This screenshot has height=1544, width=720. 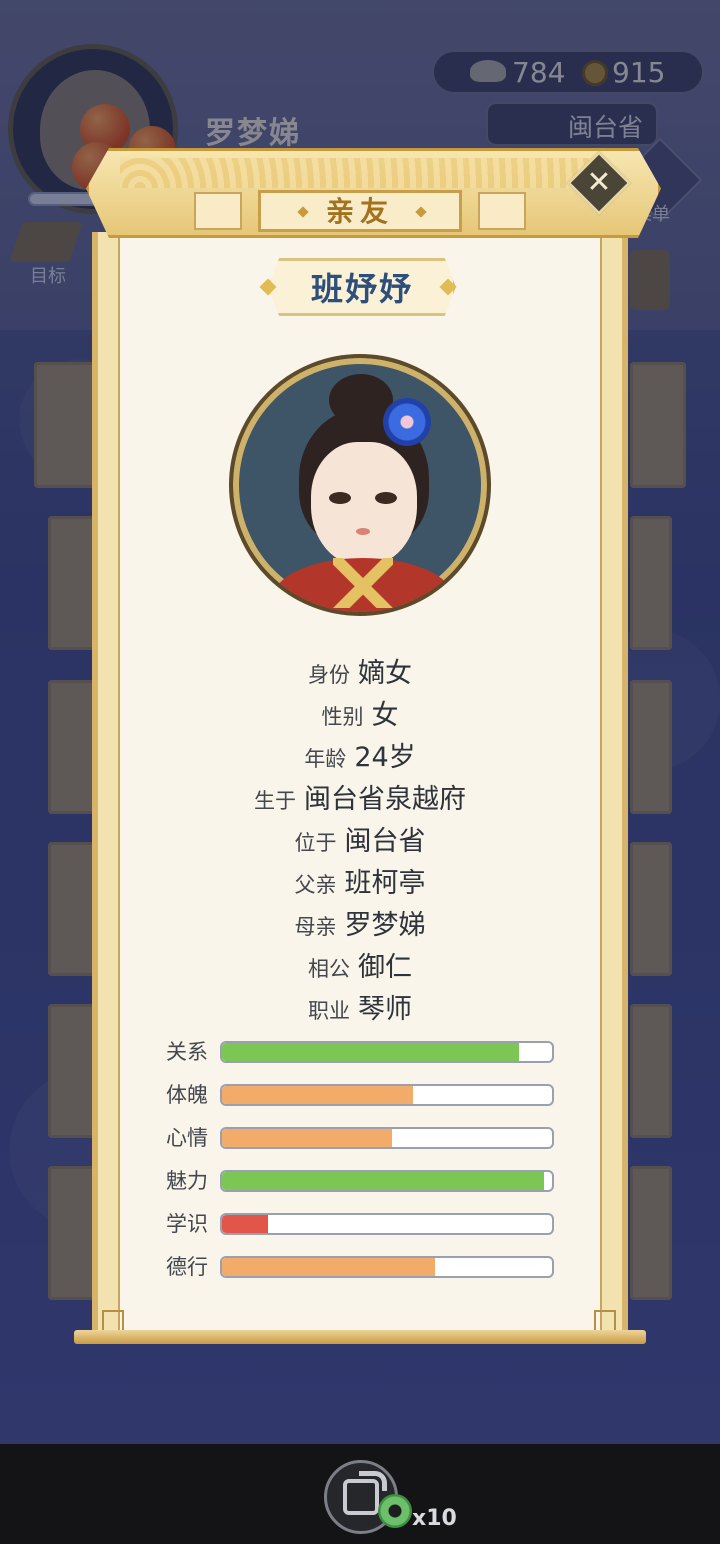 I want to click on stat-bar-charm, so click(x=387, y=1181).